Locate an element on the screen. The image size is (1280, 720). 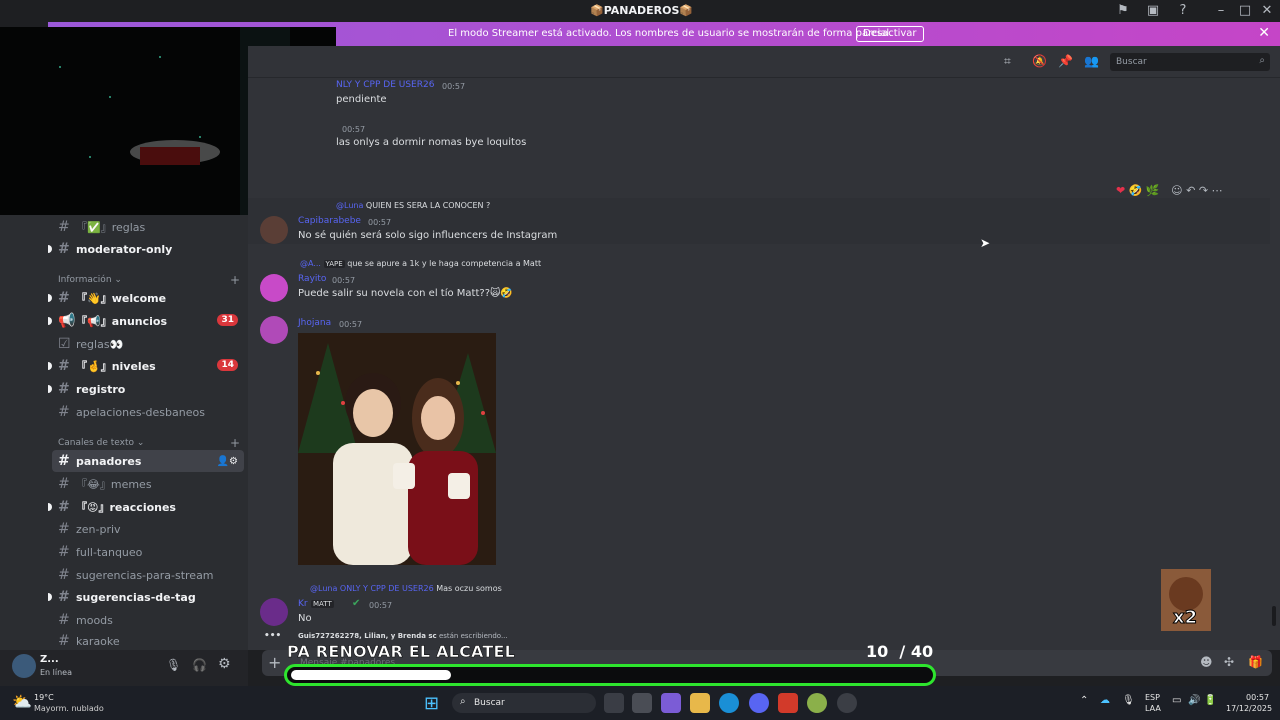
add-attachment-icon: + is located at coordinates (274, 662).